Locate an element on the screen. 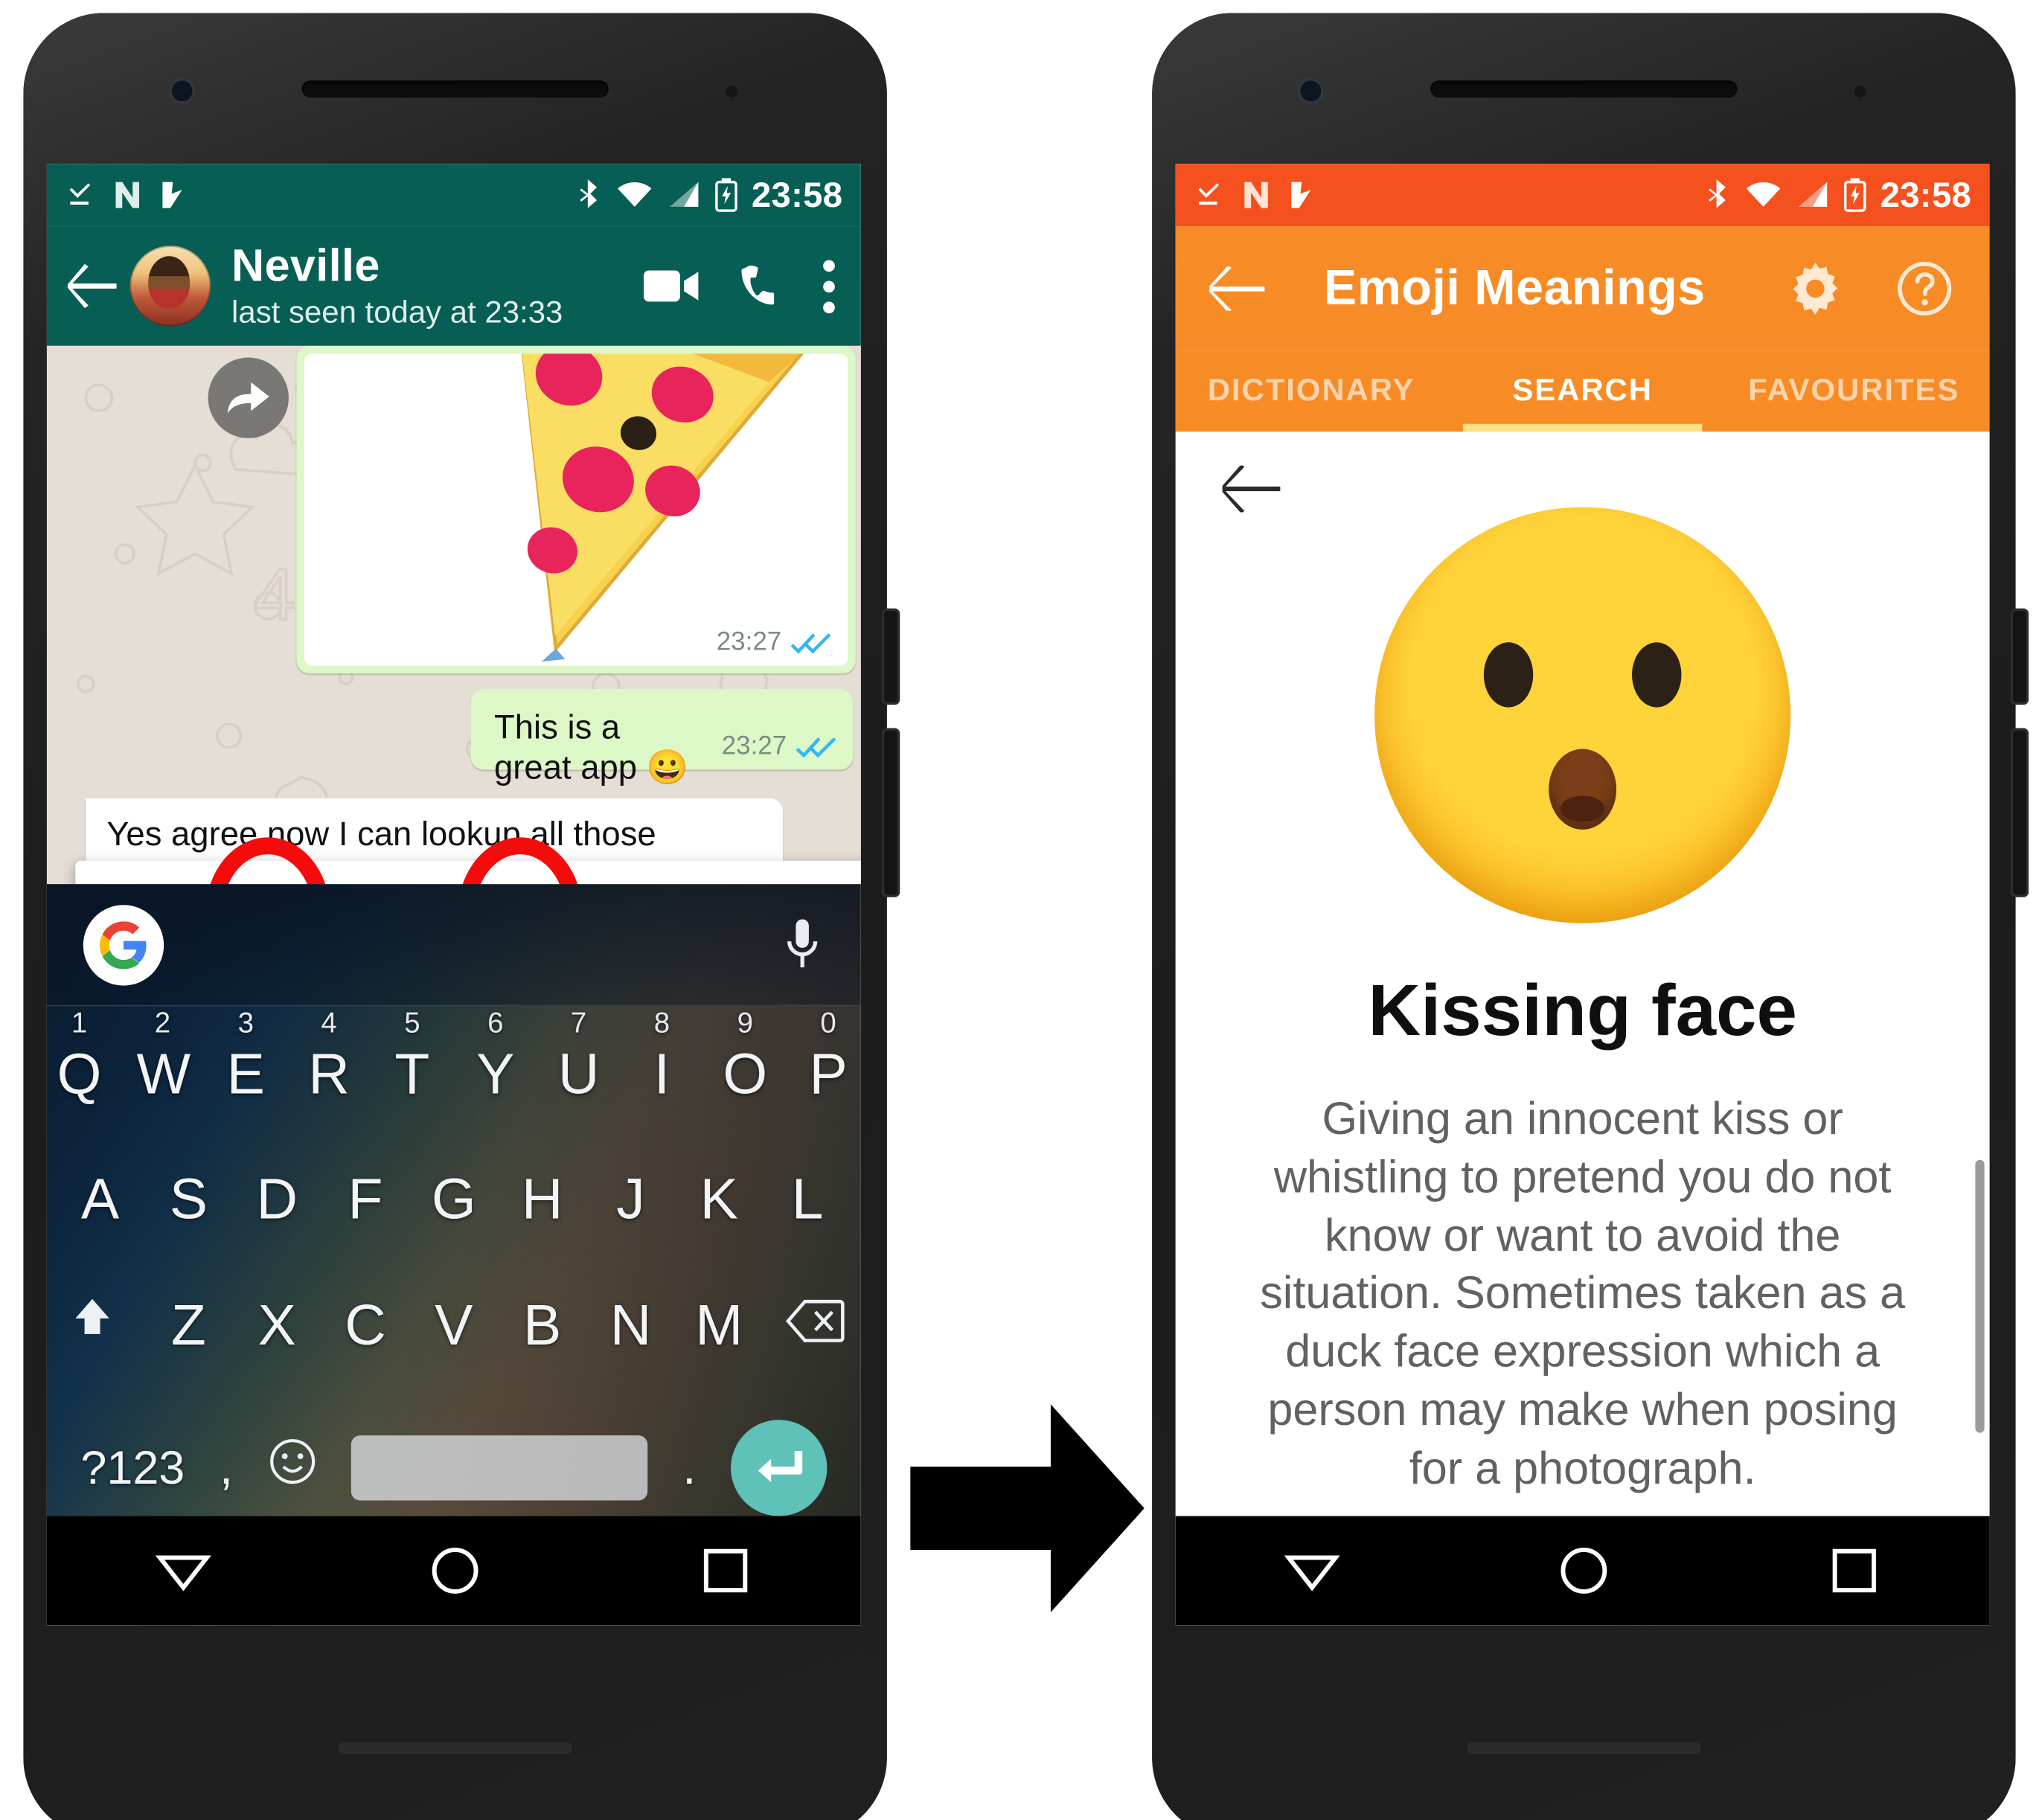  pizza-slice-emoji-image is located at coordinates (576, 509).